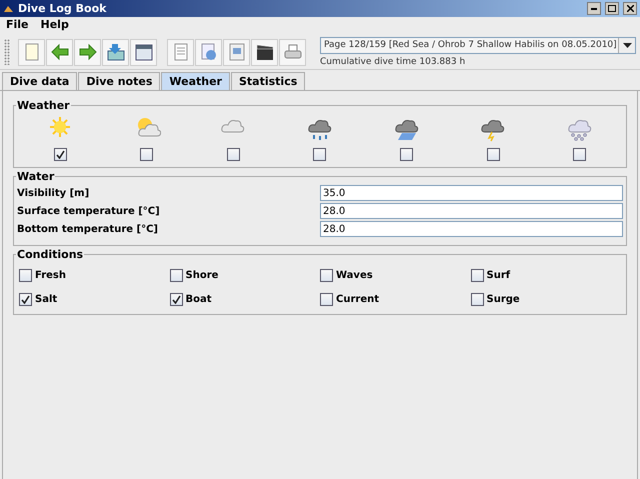  Describe the element at coordinates (498, 275) in the screenshot. I see `checkbox-label: Surf` at that location.